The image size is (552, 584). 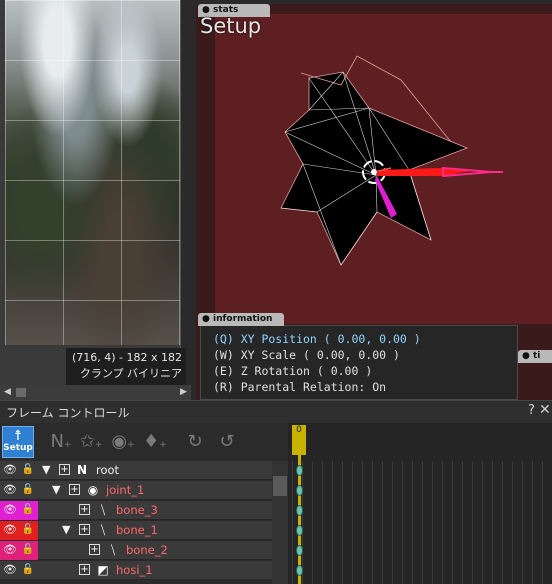 What do you see at coordinates (136, 470) in the screenshot?
I see `layer-row-root: 👁 🔓 ▼ + N root` at bounding box center [136, 470].